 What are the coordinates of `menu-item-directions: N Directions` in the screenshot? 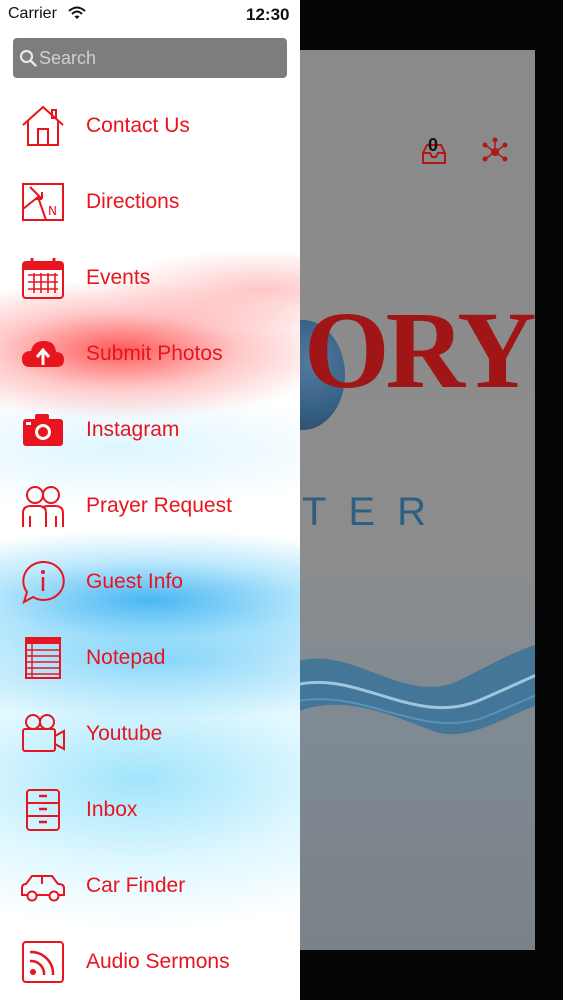 It's located at (150, 202).